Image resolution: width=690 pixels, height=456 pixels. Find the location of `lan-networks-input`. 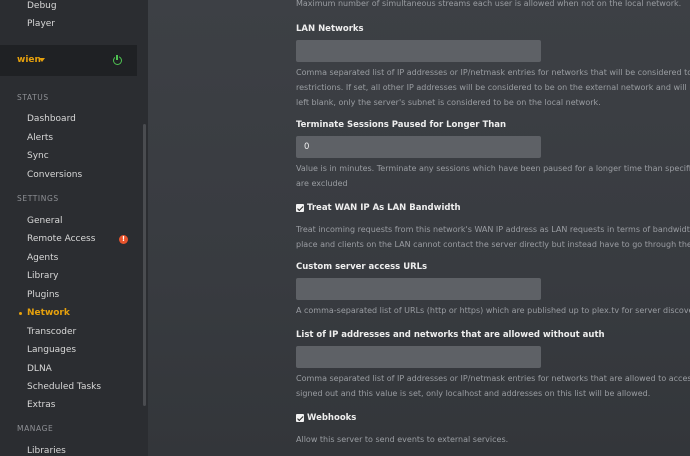

lan-networks-input is located at coordinates (418, 51).